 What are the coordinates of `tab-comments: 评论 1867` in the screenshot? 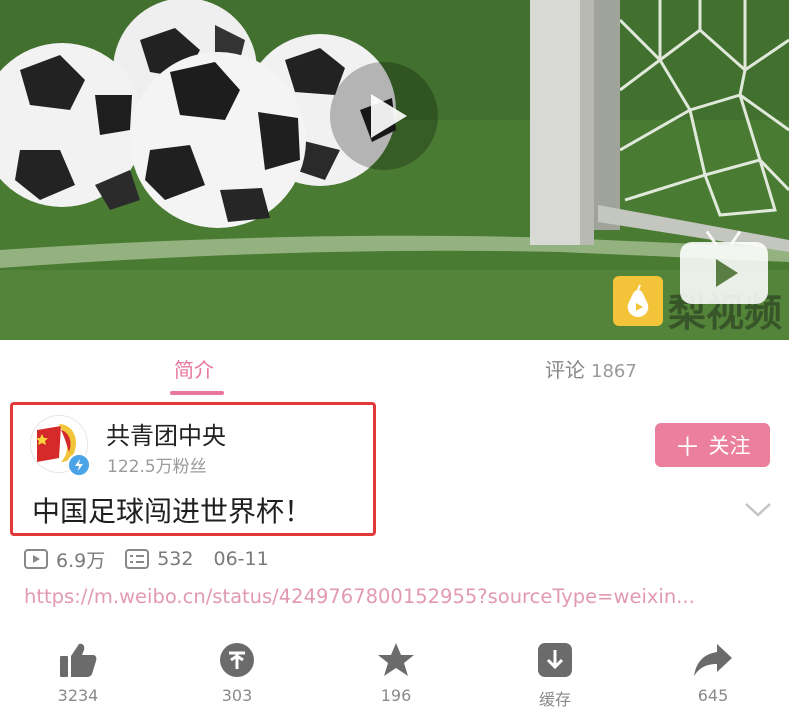 It's located at (591, 368).